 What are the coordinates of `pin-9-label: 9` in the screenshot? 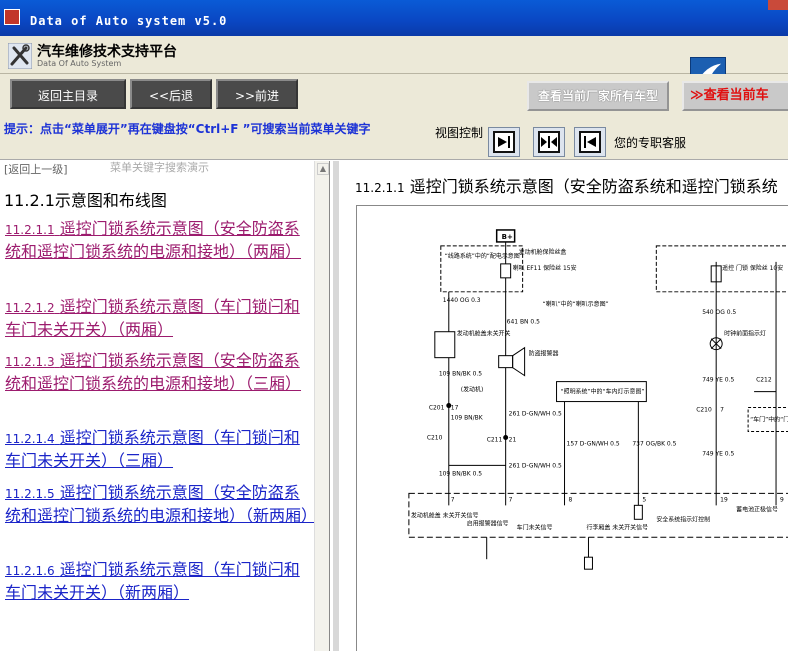 It's located at (782, 499).